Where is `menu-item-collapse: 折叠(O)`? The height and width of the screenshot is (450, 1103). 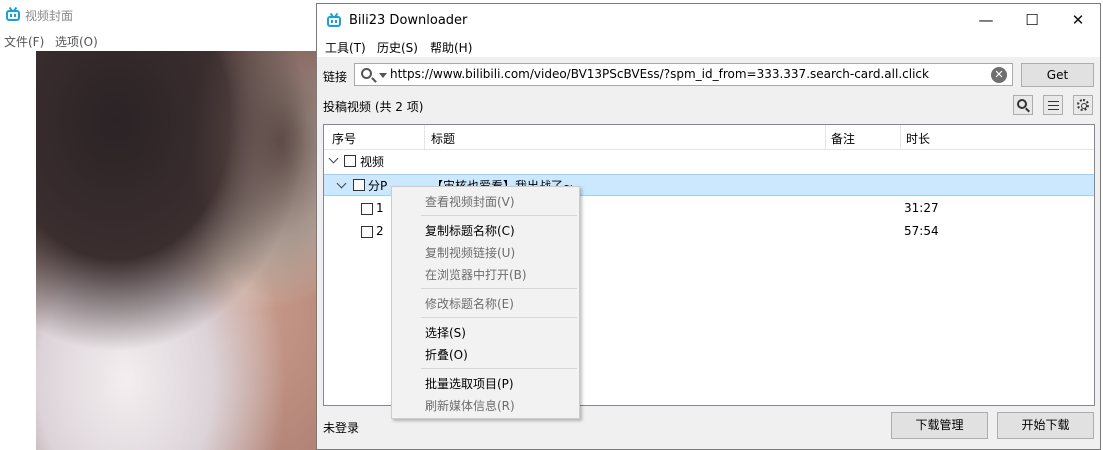 menu-item-collapse: 折叠(O) is located at coordinates (446, 354).